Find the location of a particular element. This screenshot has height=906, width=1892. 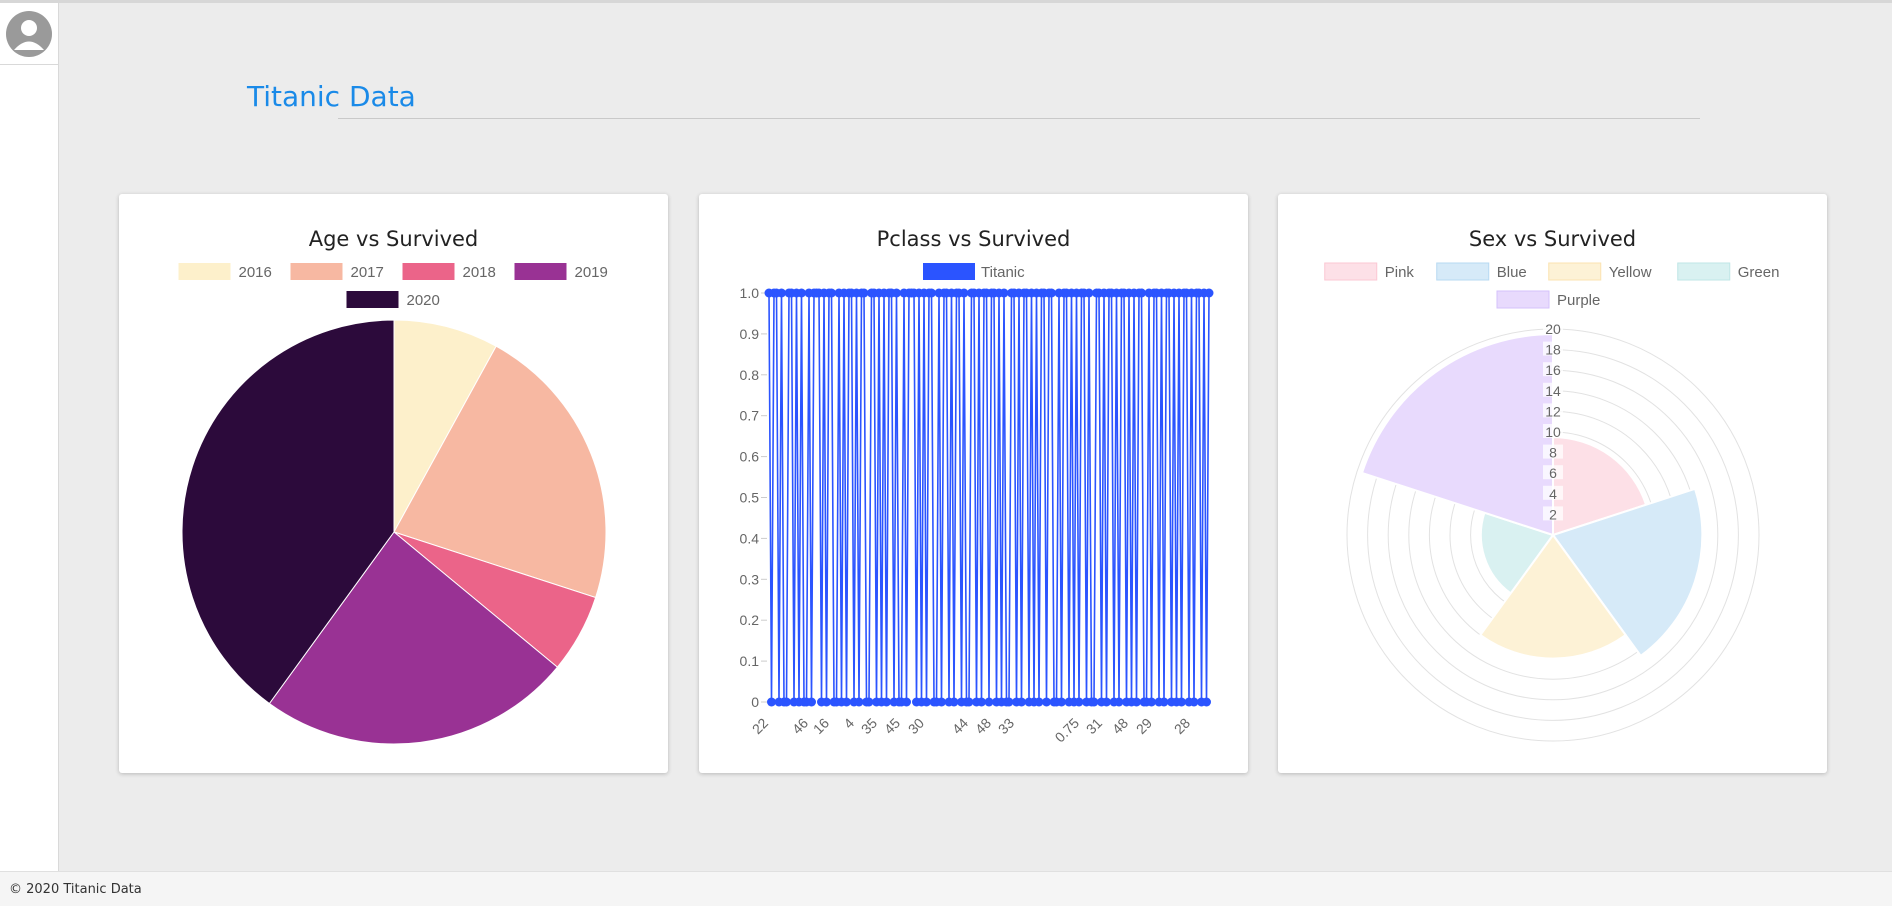

legend-label-yellow: Yellow is located at coordinates (1630, 272).